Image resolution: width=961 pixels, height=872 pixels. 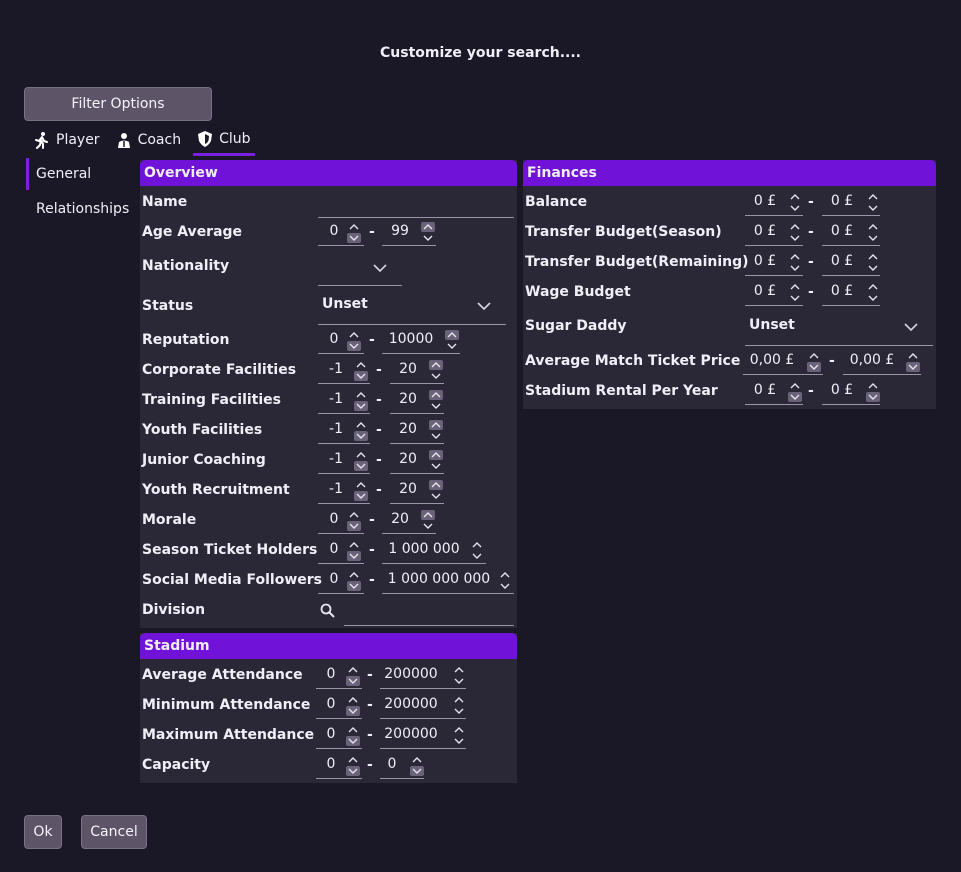 I want to click on training-facilities-to-spinner, so click(x=436, y=401).